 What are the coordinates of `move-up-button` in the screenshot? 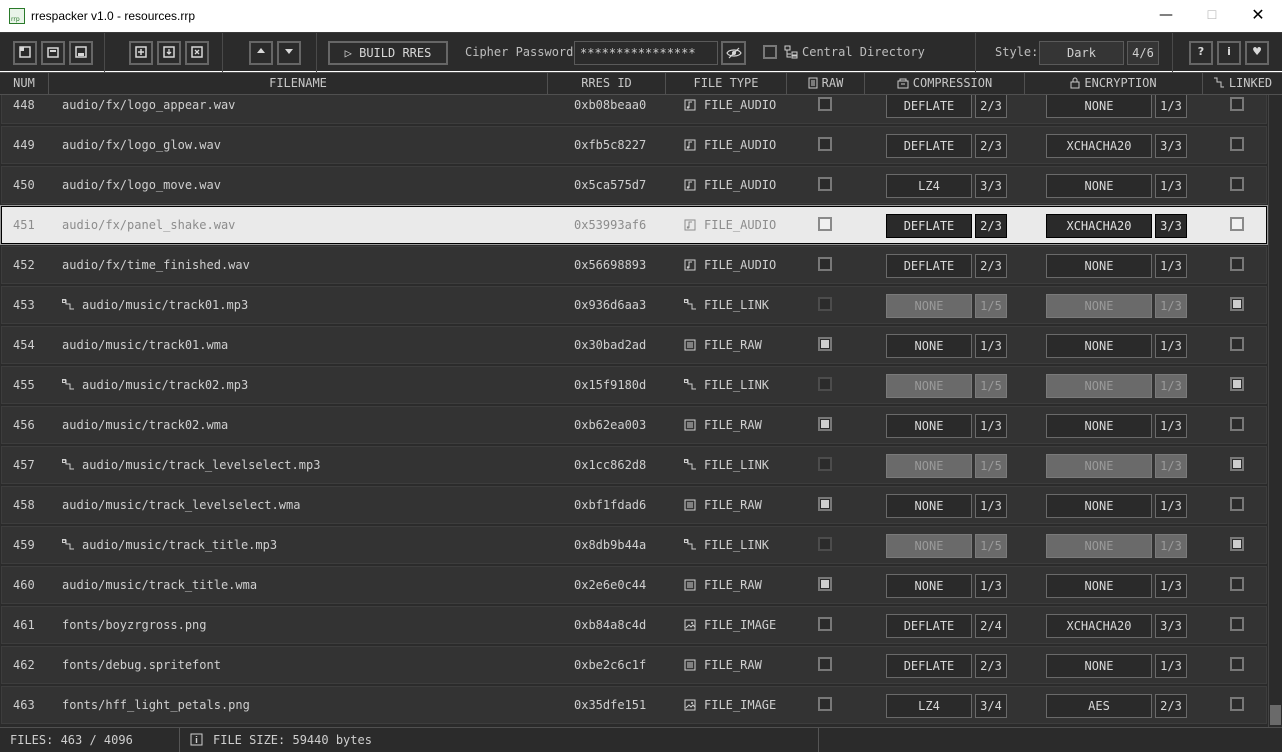 It's located at (261, 53).